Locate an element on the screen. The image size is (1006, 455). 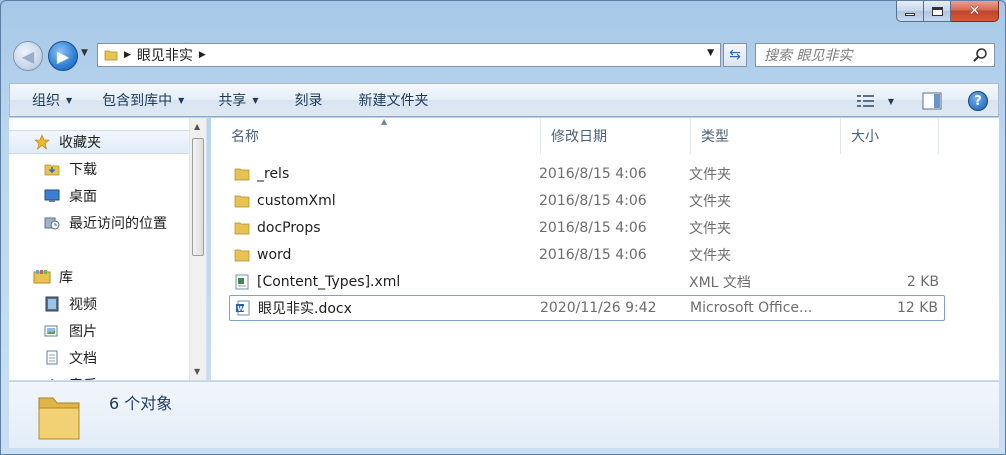
include-in-library-menu: 包含到库中 ▼ is located at coordinates (143, 100).